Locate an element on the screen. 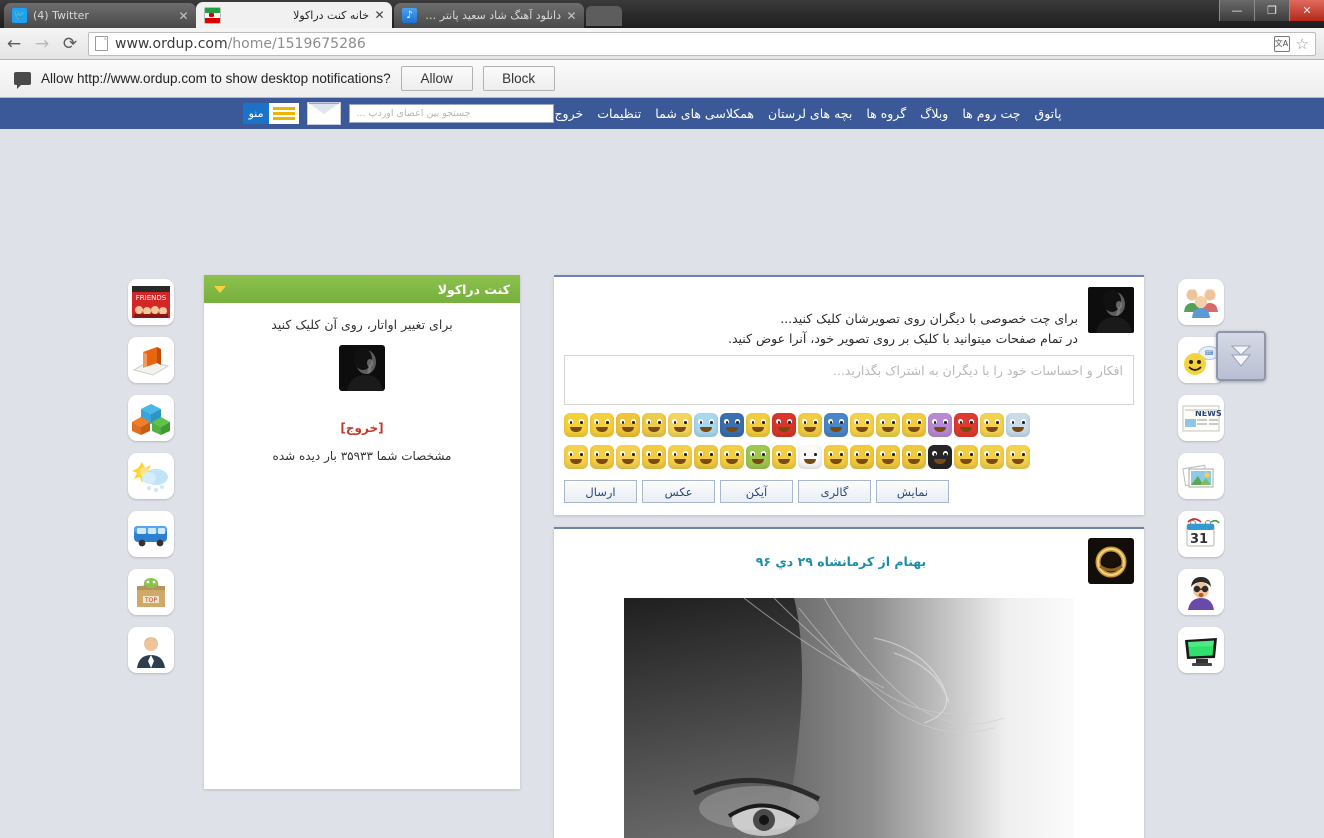  scroll-down-button is located at coordinates (1241, 356).